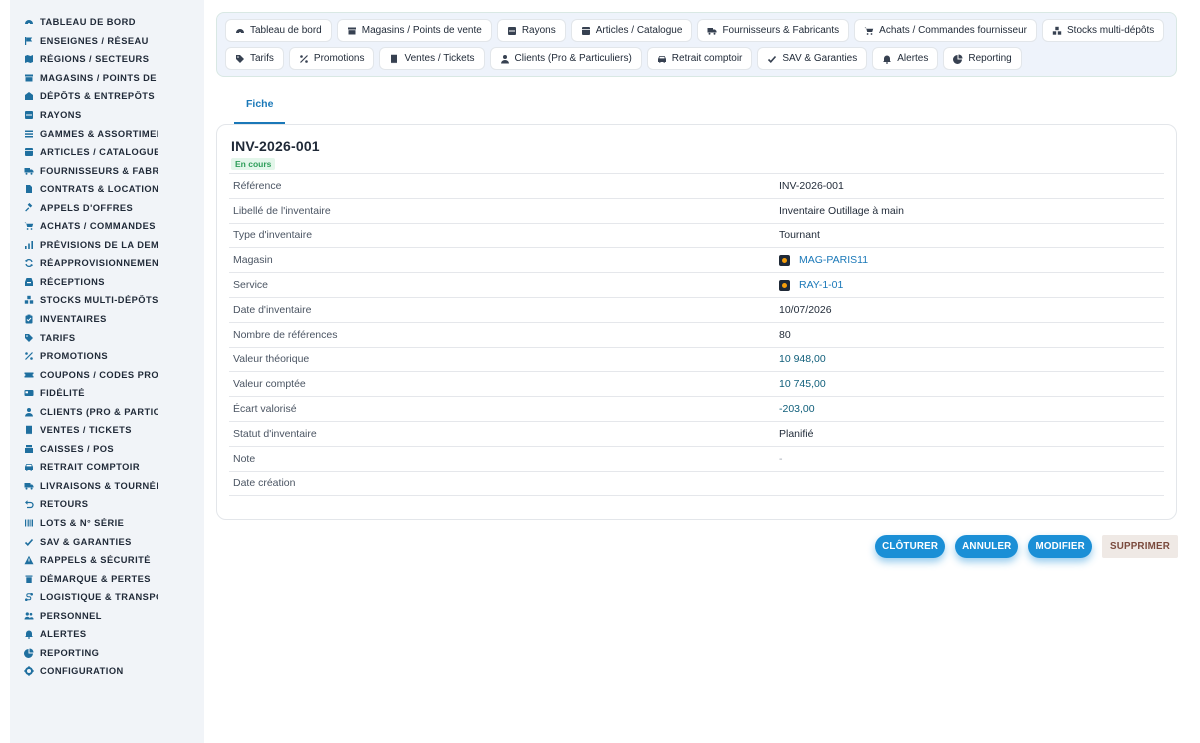 The height and width of the screenshot is (743, 1200). I want to click on nav-chip: Ventes / Tickets, so click(432, 58).